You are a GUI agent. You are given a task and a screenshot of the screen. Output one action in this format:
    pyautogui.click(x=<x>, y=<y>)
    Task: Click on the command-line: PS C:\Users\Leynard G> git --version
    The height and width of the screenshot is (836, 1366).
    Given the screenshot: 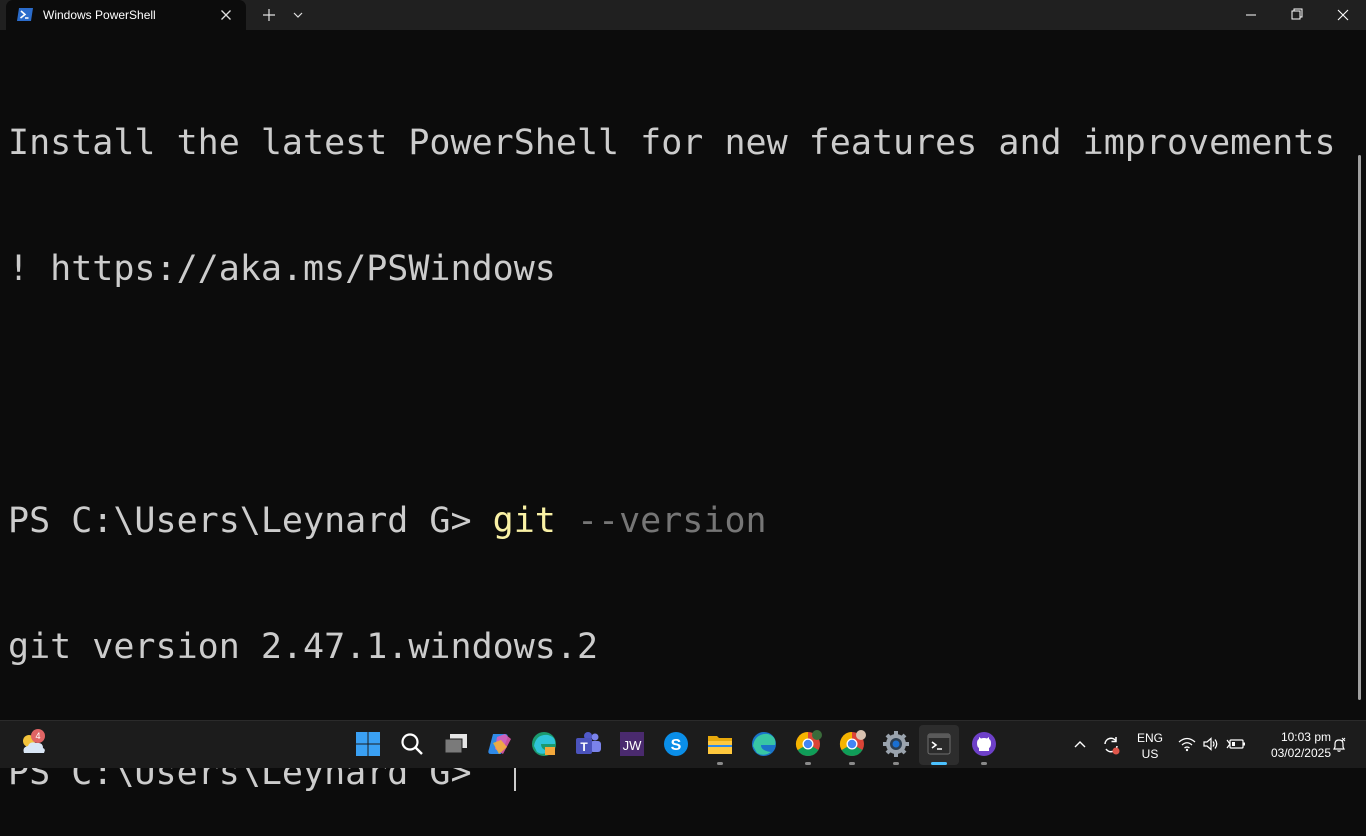 What is the action you would take?
    pyautogui.click(x=677, y=521)
    